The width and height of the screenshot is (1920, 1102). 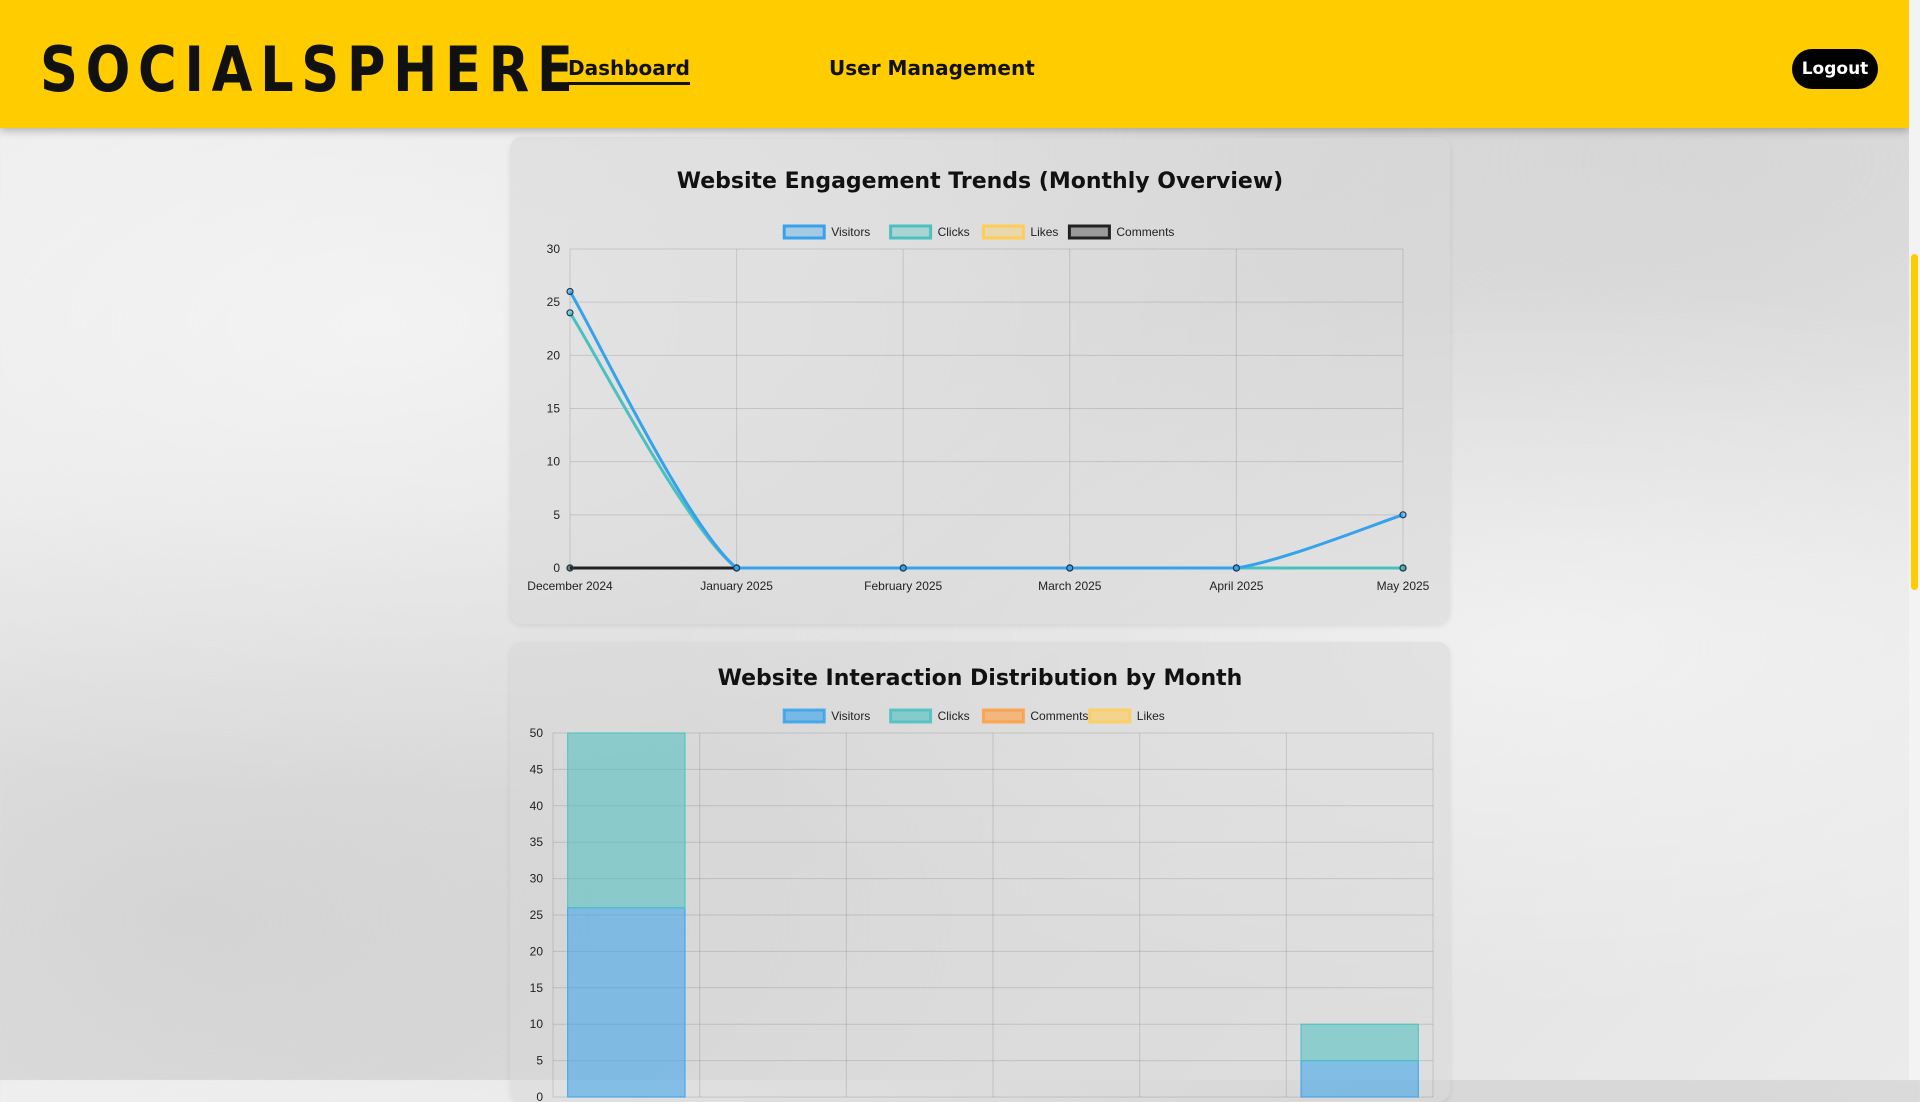 I want to click on x-tick-label: January 2025, so click(x=736, y=586).